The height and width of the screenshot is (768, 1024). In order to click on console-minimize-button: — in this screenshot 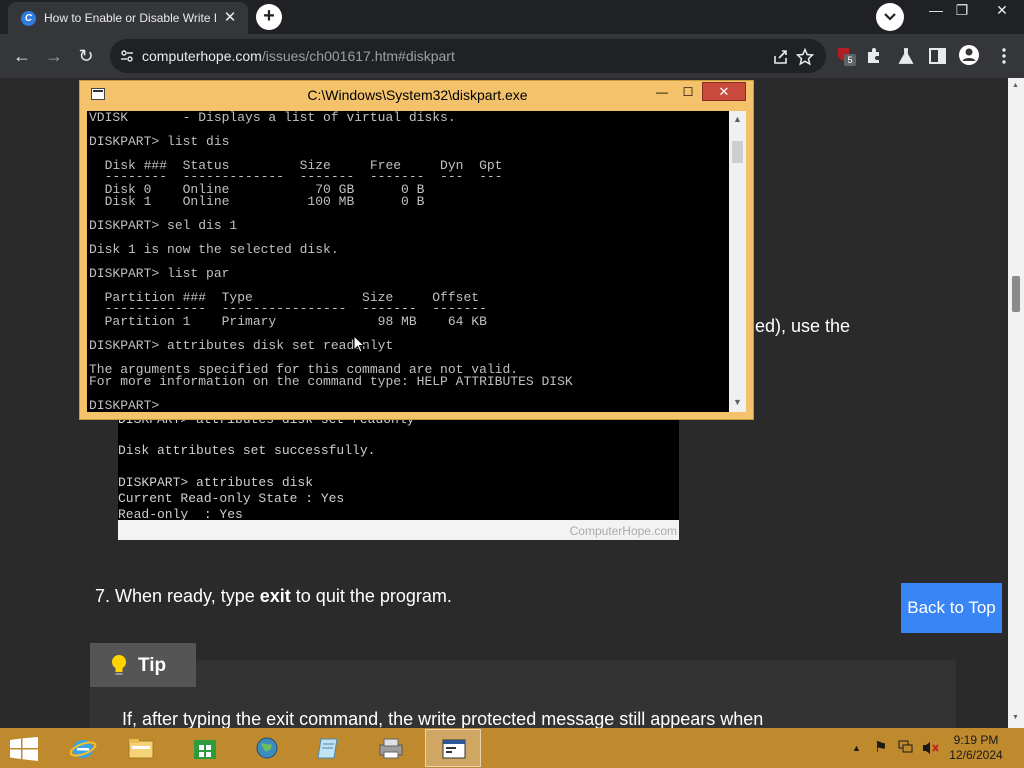, I will do `click(662, 92)`.